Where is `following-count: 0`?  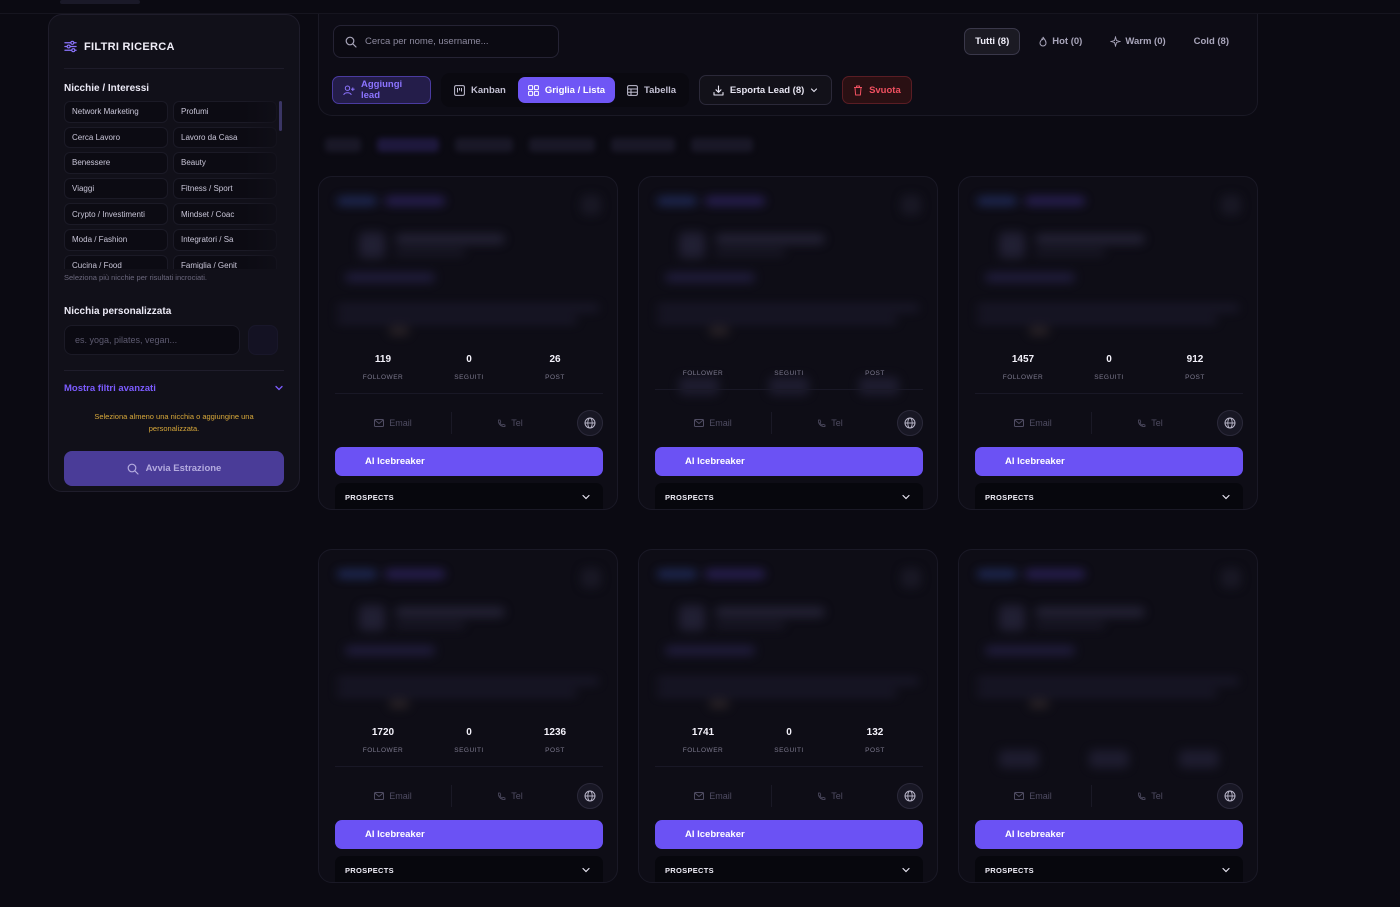
following-count: 0 is located at coordinates (469, 732).